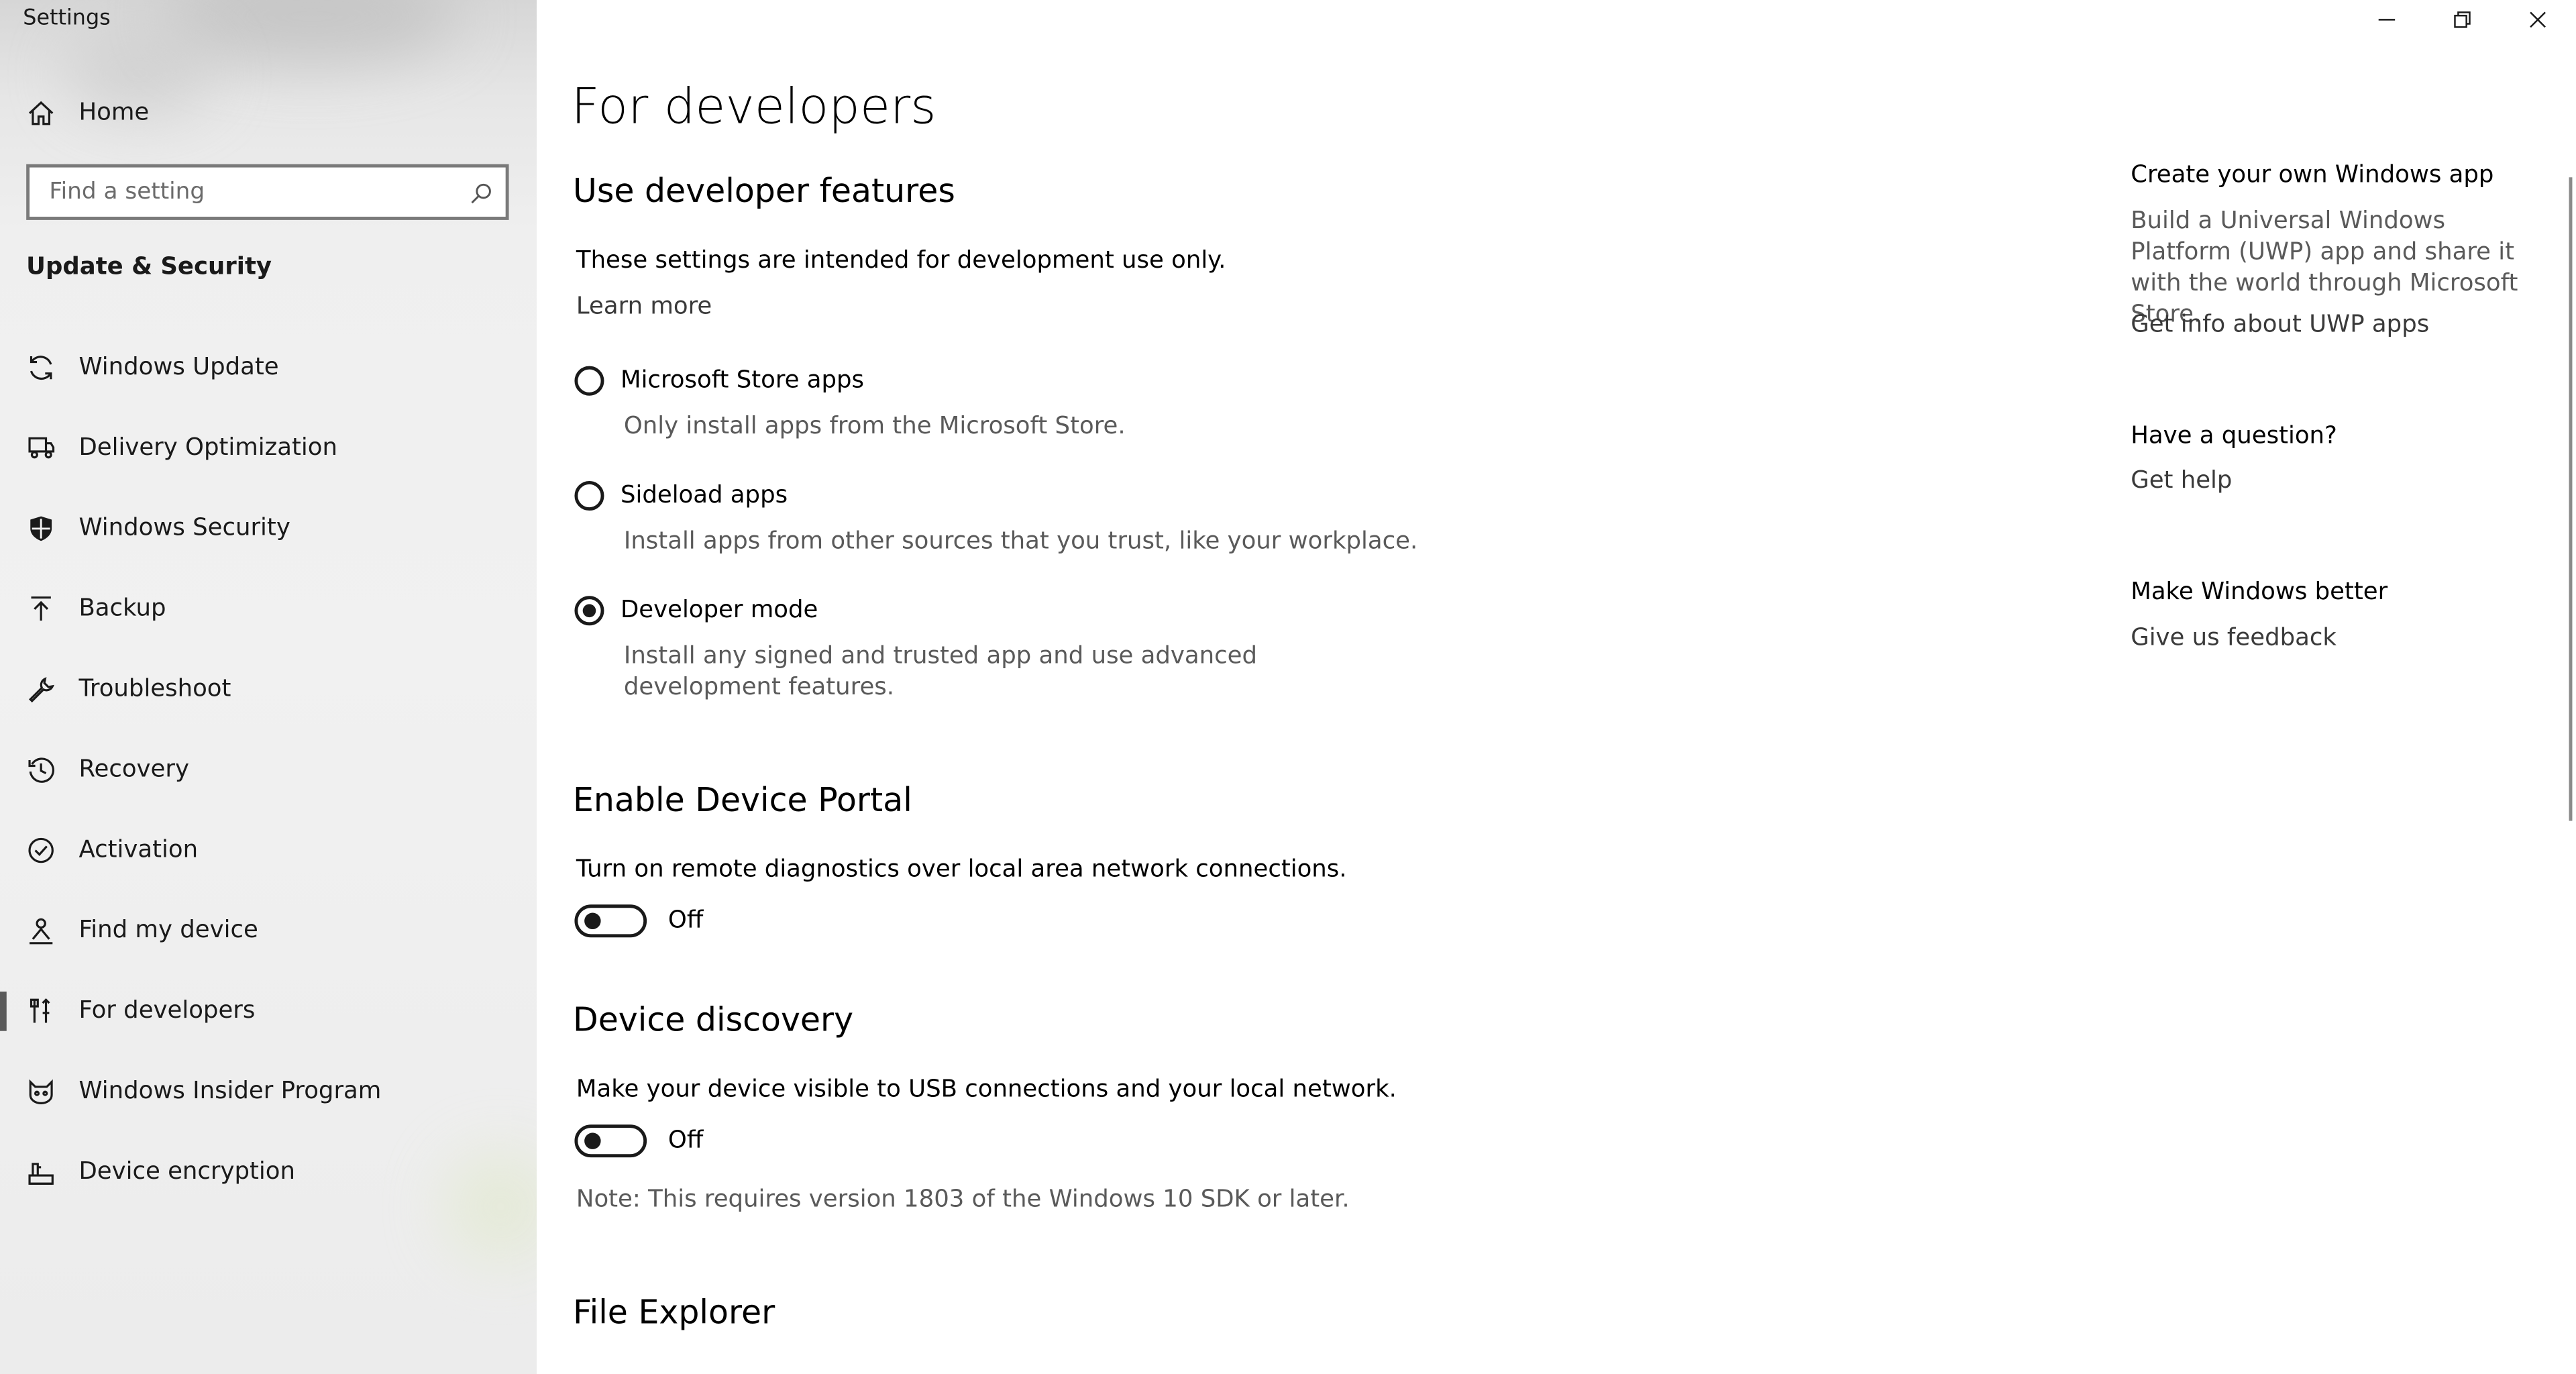 Image resolution: width=2576 pixels, height=1374 pixels. I want to click on device-discovery-toggle-row: Off, so click(639, 1141).